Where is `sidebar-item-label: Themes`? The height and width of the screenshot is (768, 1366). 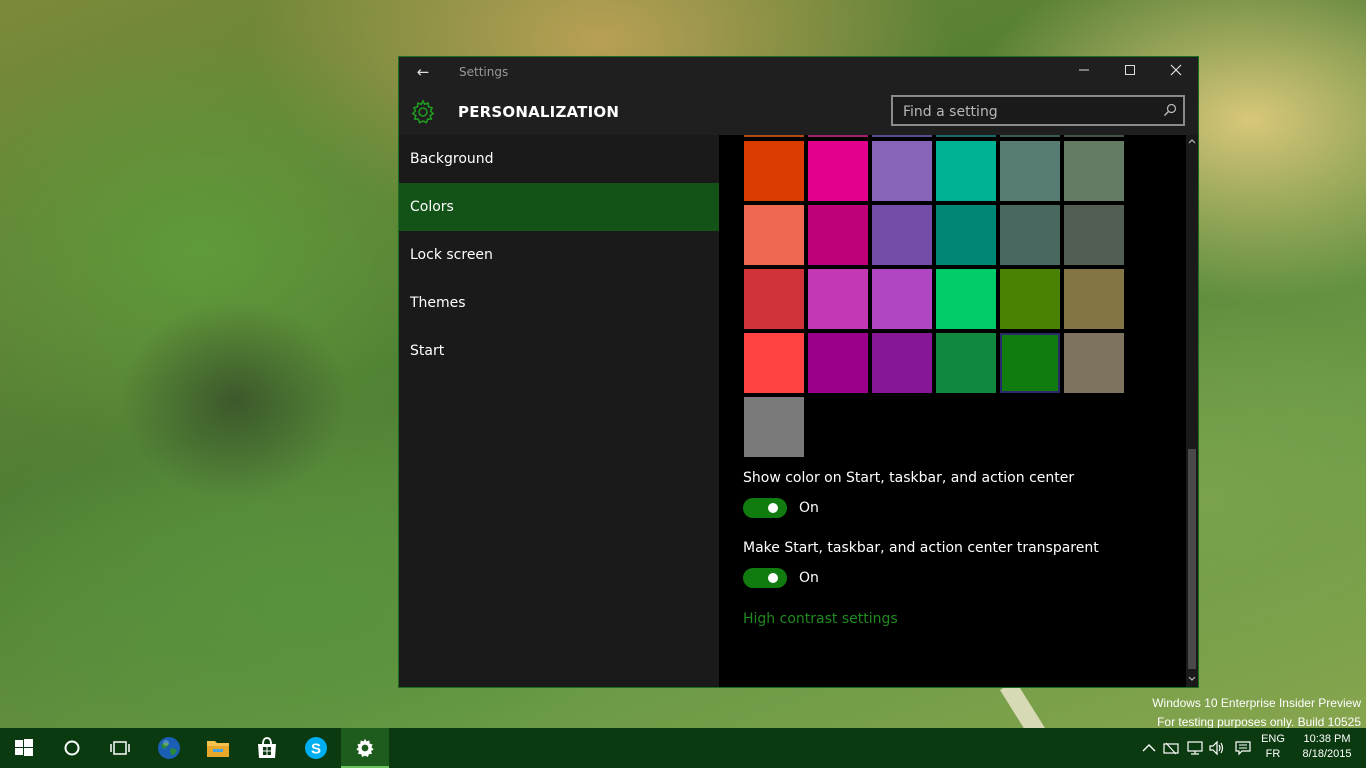 sidebar-item-label: Themes is located at coordinates (438, 303).